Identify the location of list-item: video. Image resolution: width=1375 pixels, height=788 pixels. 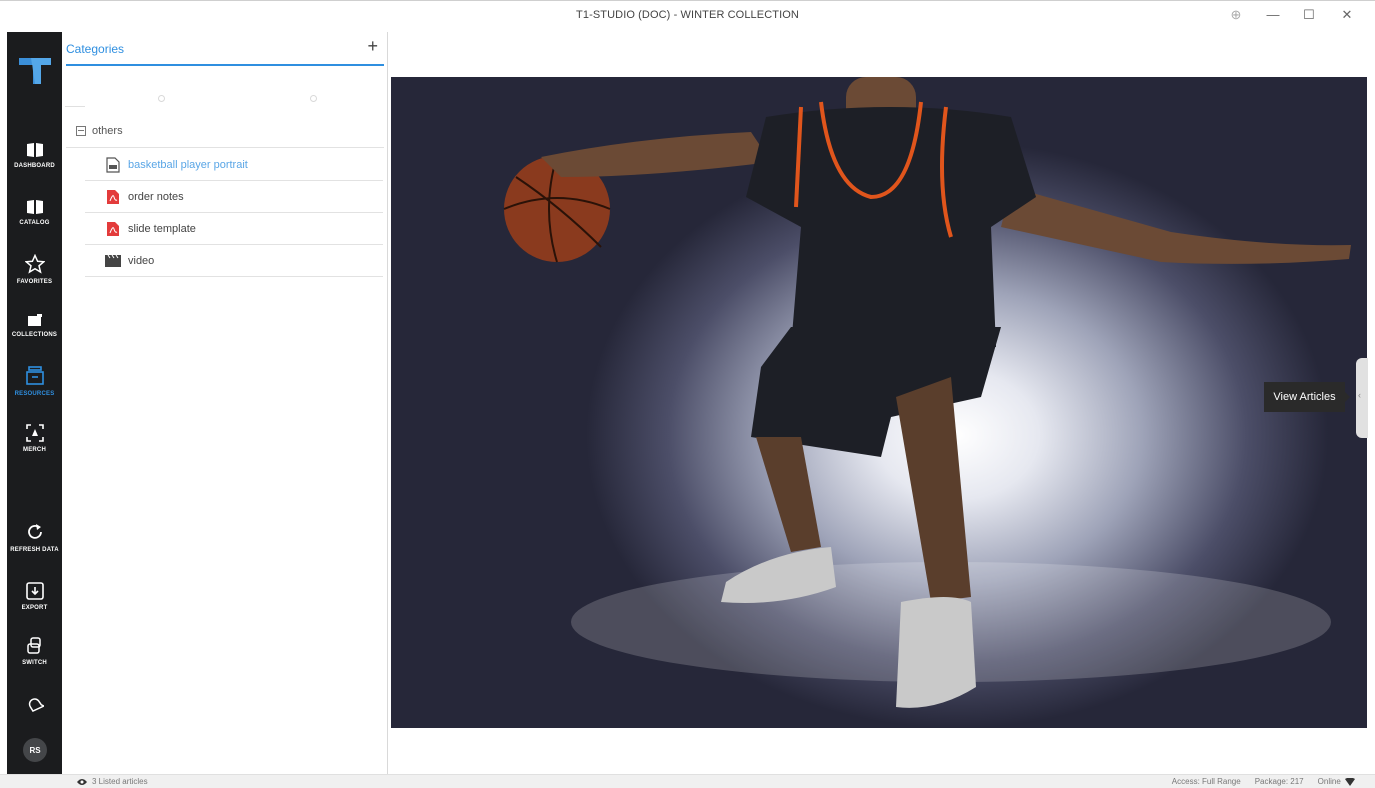
(234, 261).